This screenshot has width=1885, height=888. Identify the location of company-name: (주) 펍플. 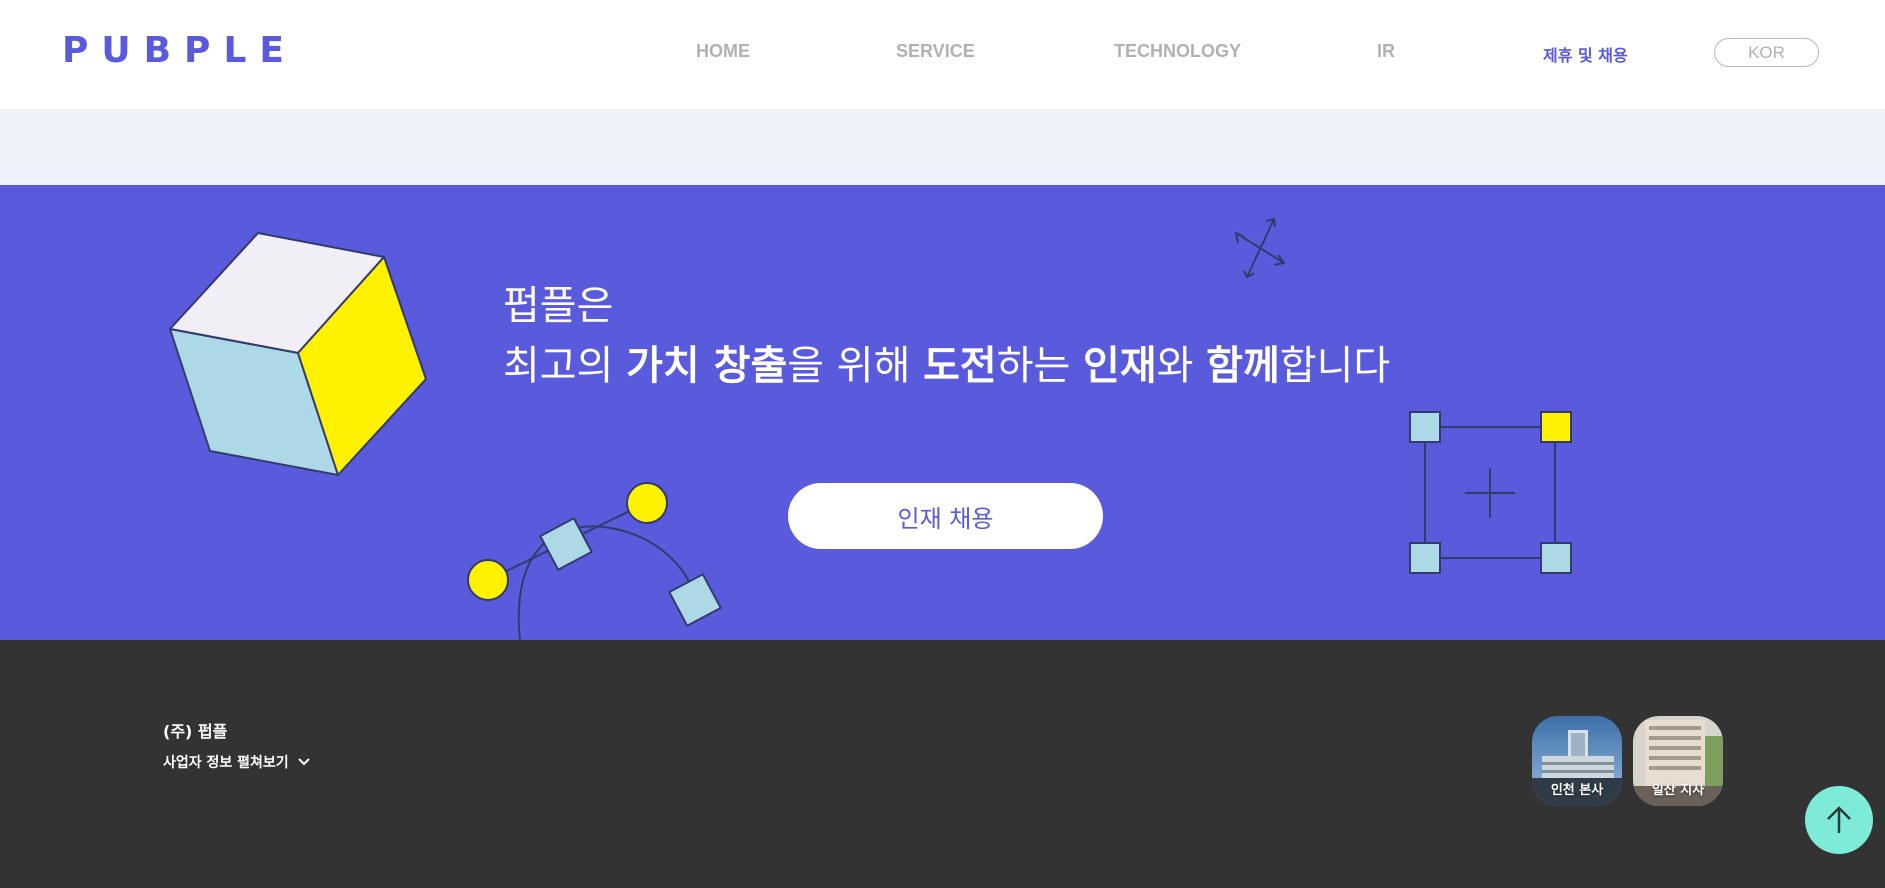
(195, 731).